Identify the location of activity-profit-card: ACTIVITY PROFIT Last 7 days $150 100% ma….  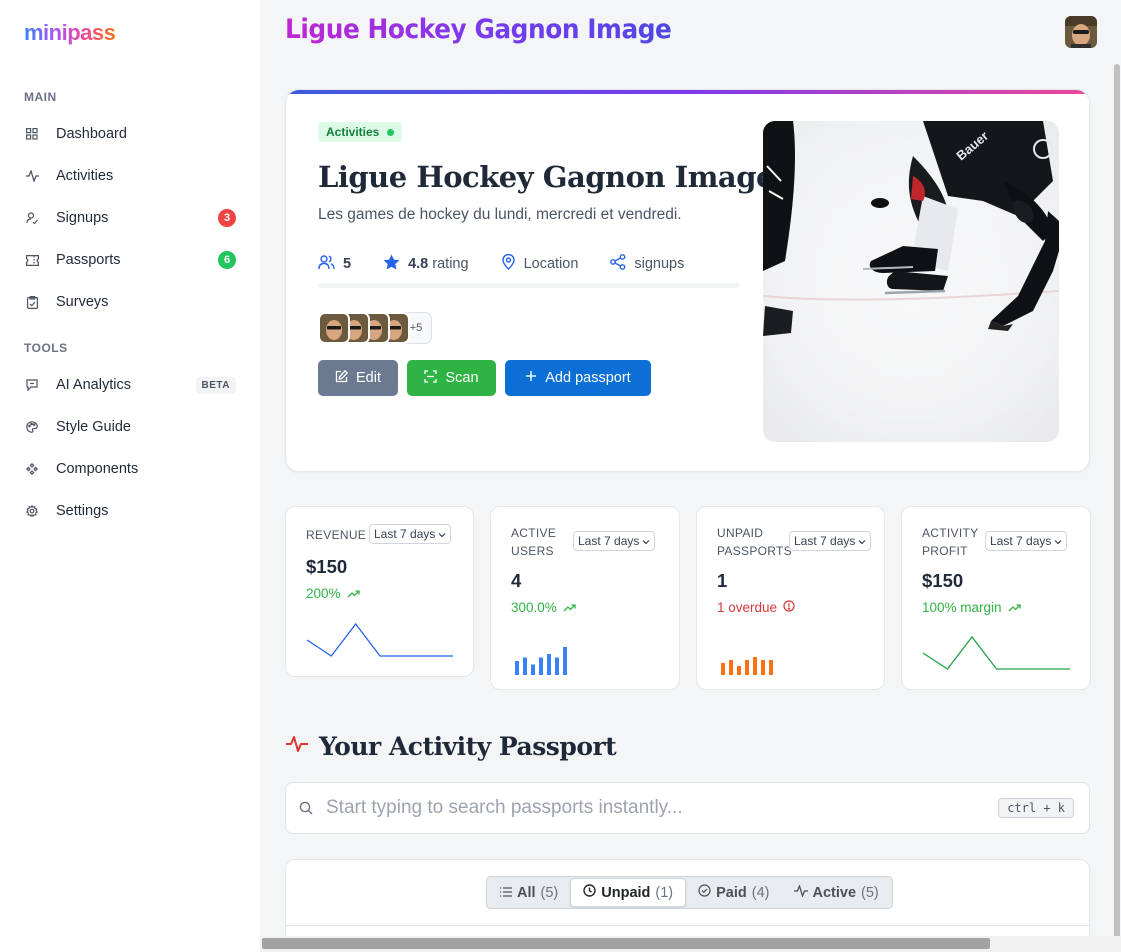
(996, 598).